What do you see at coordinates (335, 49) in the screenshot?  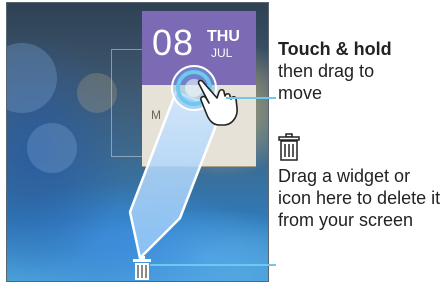 I see `callout-touch-hold-title: Touch & hold` at bounding box center [335, 49].